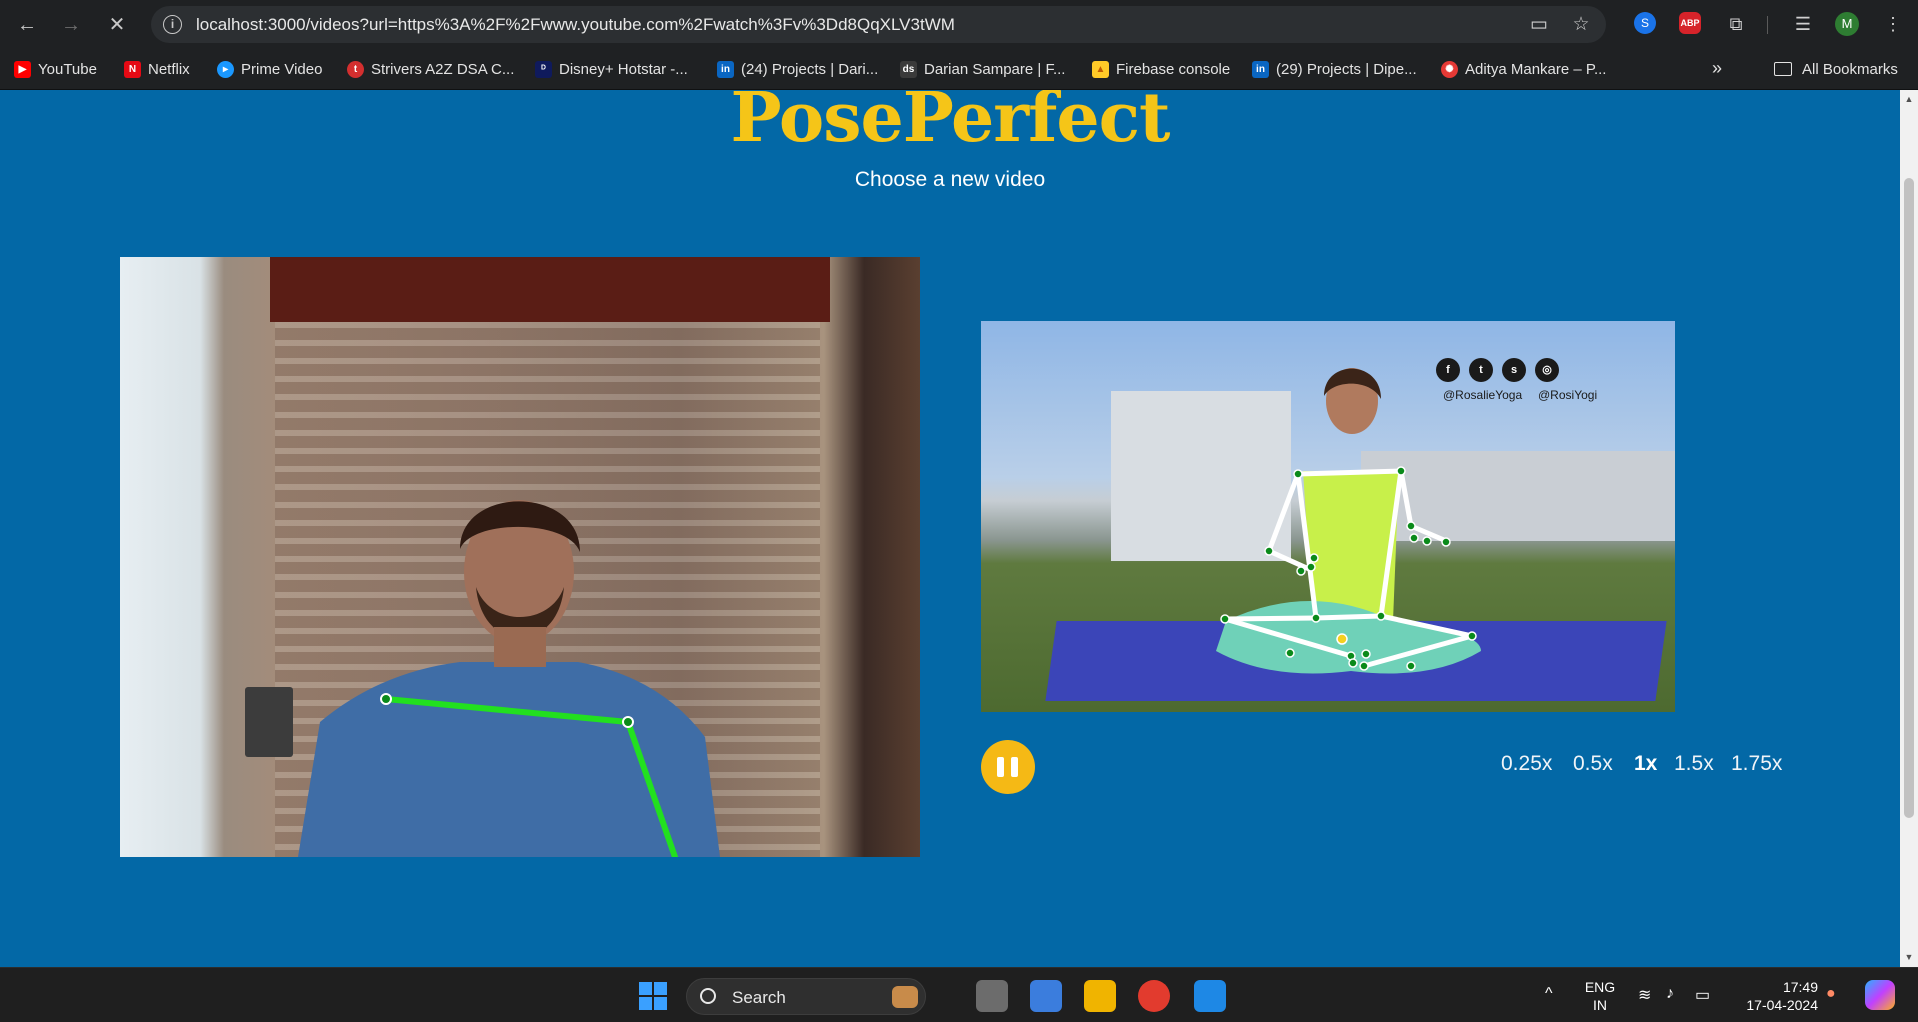 The width and height of the screenshot is (1918, 1022). What do you see at coordinates (1600, 1005) in the screenshot?
I see `region-code: IN` at bounding box center [1600, 1005].